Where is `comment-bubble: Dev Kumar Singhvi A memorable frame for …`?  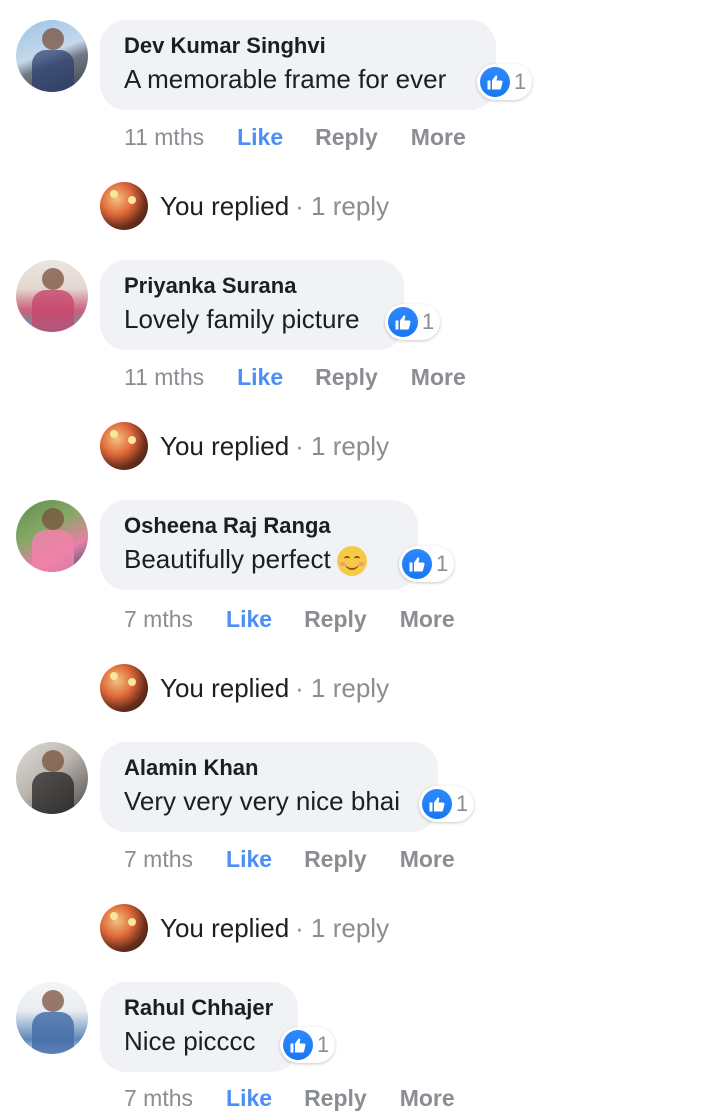
comment-bubble: Dev Kumar Singhvi A memorable frame for … is located at coordinates (298, 65).